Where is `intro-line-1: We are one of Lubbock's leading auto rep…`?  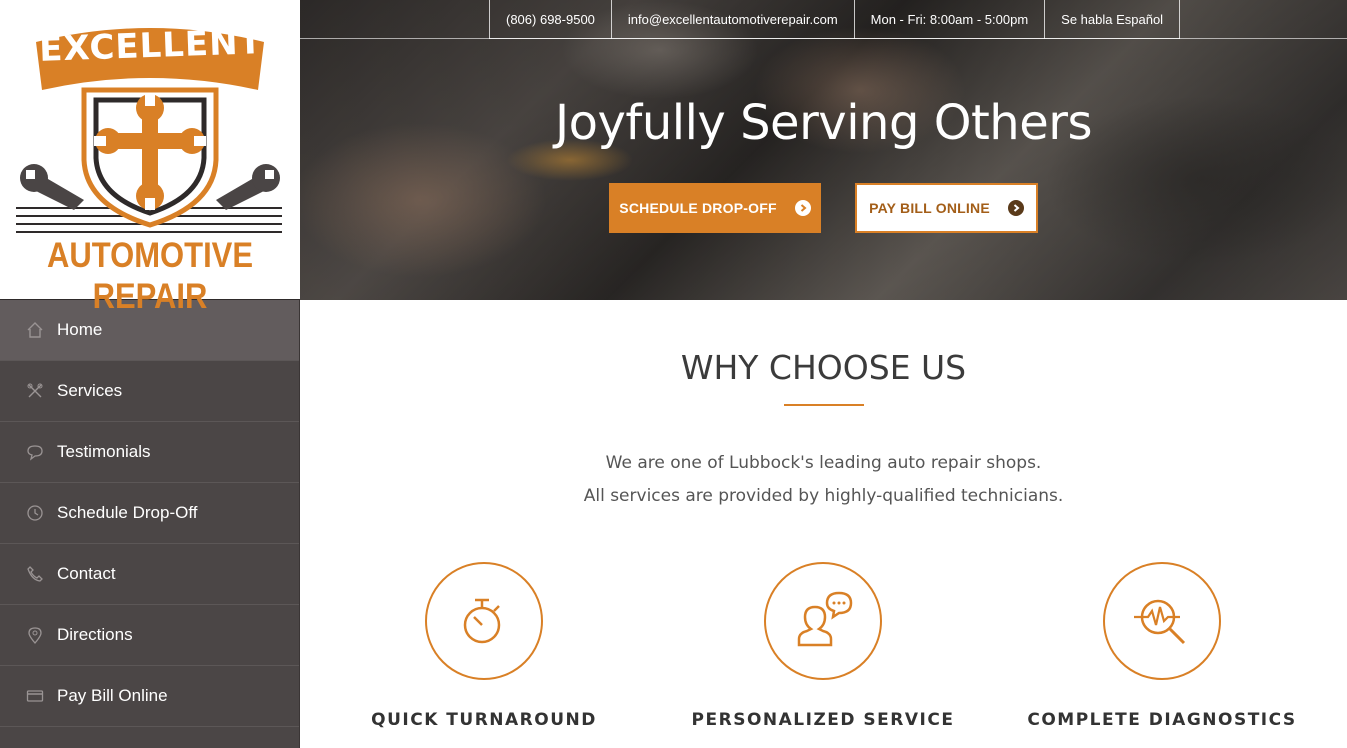
intro-line-1: We are one of Lubbock's leading auto rep… is located at coordinates (823, 463).